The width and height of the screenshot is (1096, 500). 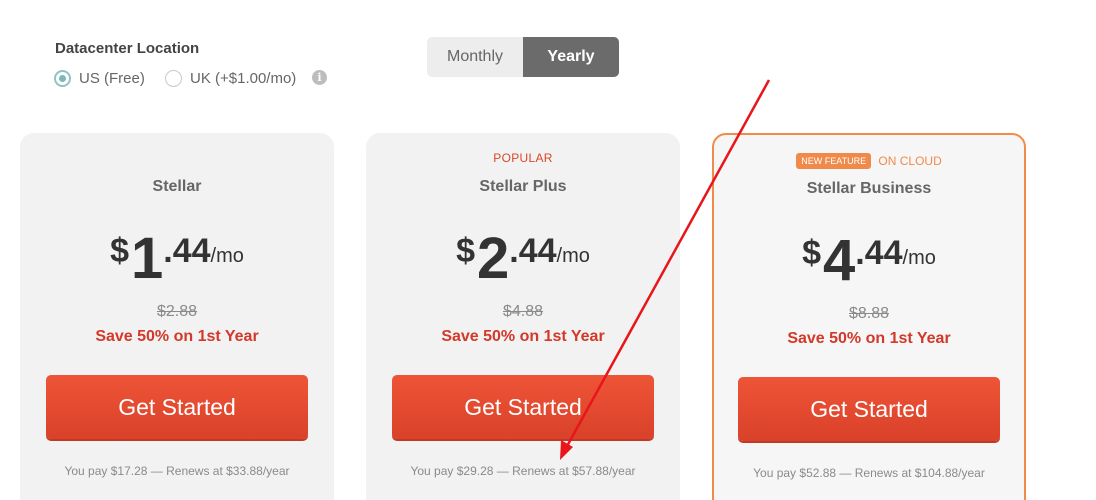 I want to click on price-whole: 2, so click(x=493, y=258).